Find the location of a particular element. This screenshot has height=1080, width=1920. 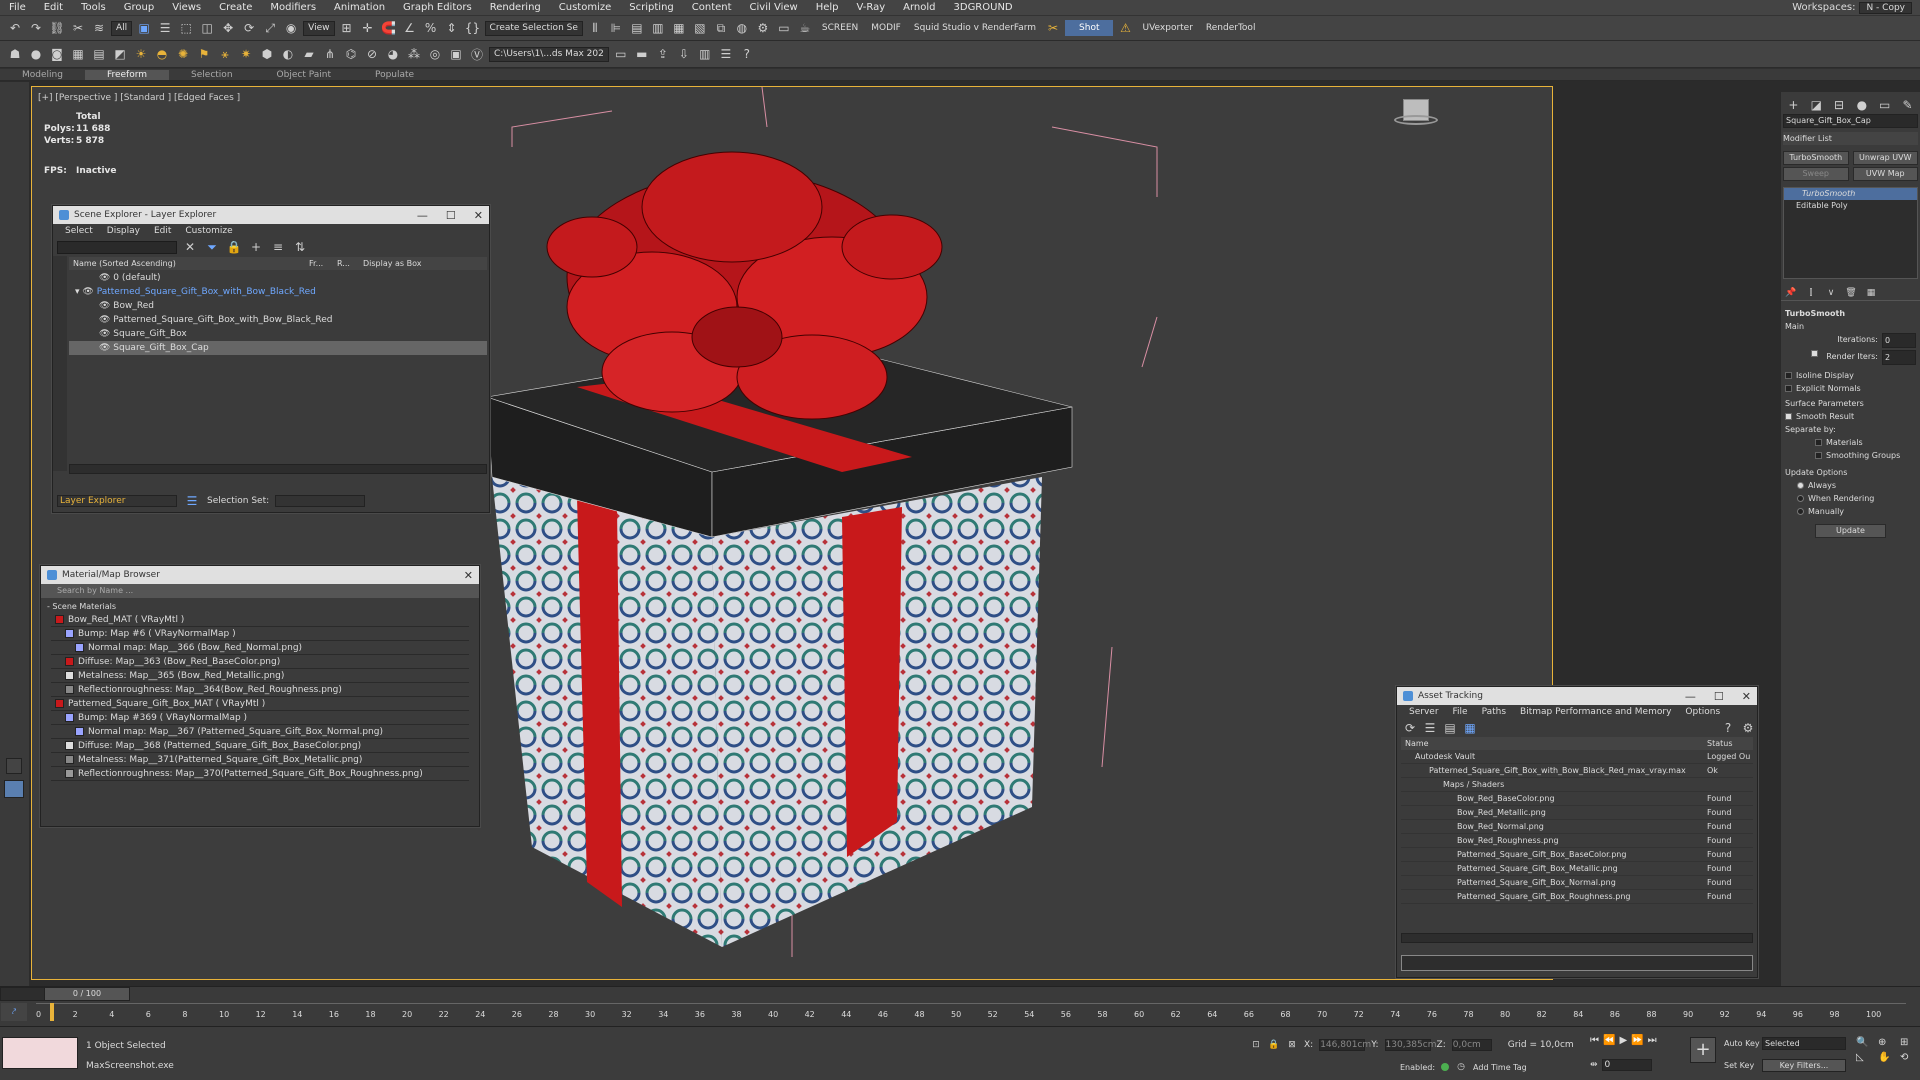

goto-end-icon: ⏭ is located at coordinates (1652, 1040).